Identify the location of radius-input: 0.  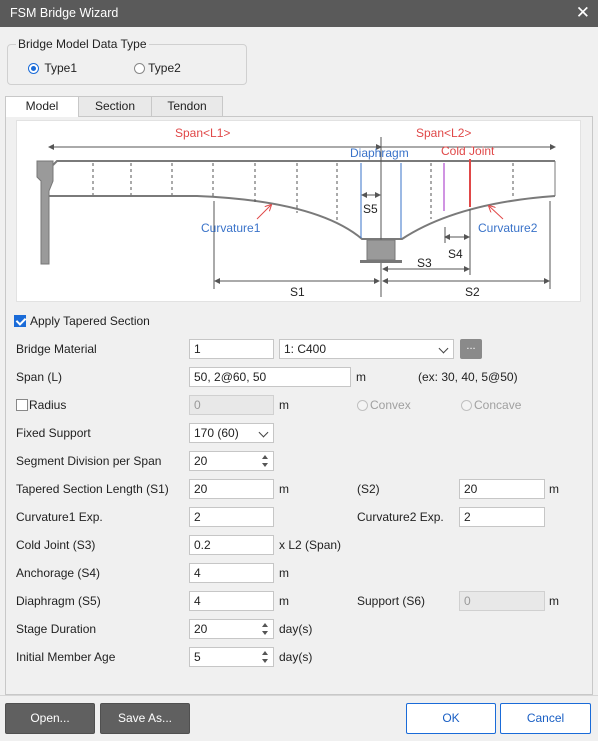
(231, 405).